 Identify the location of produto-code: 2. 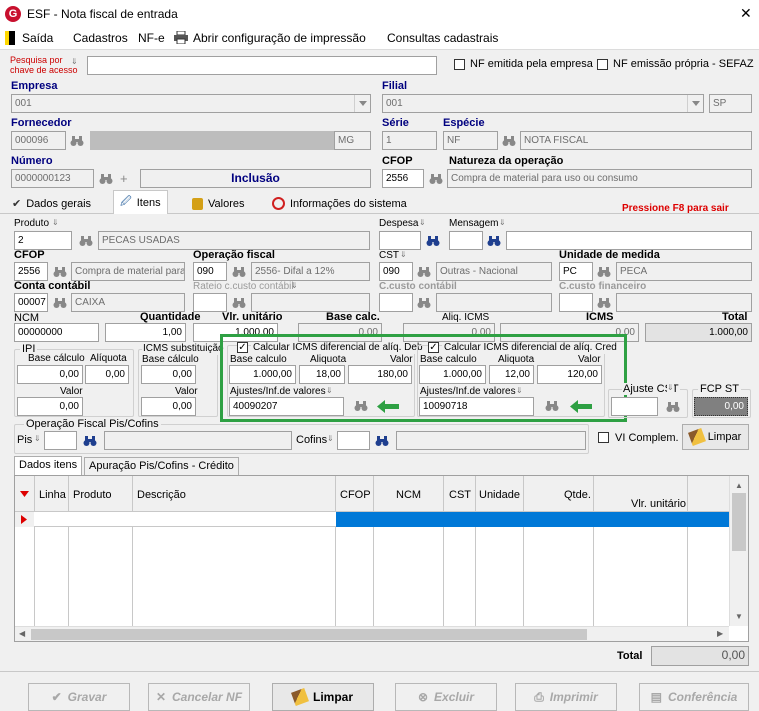
(43, 240).